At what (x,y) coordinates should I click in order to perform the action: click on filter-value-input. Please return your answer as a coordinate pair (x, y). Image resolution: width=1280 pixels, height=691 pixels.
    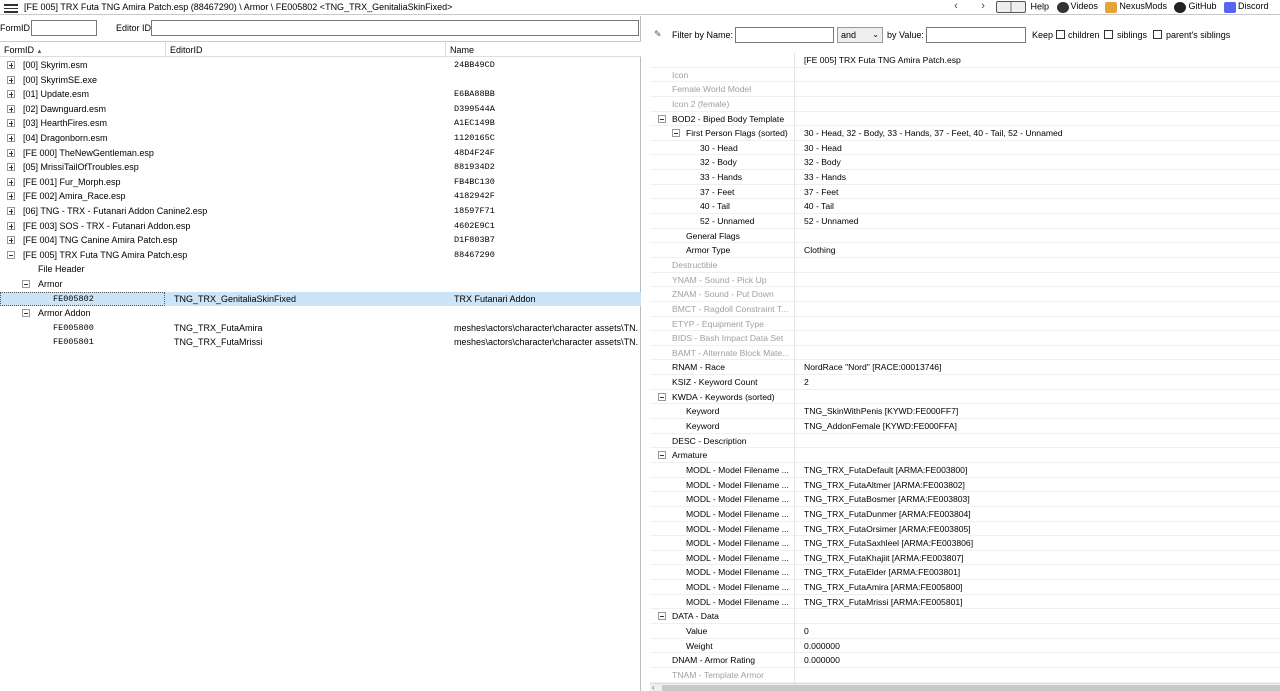
    Looking at the image, I should click on (976, 35).